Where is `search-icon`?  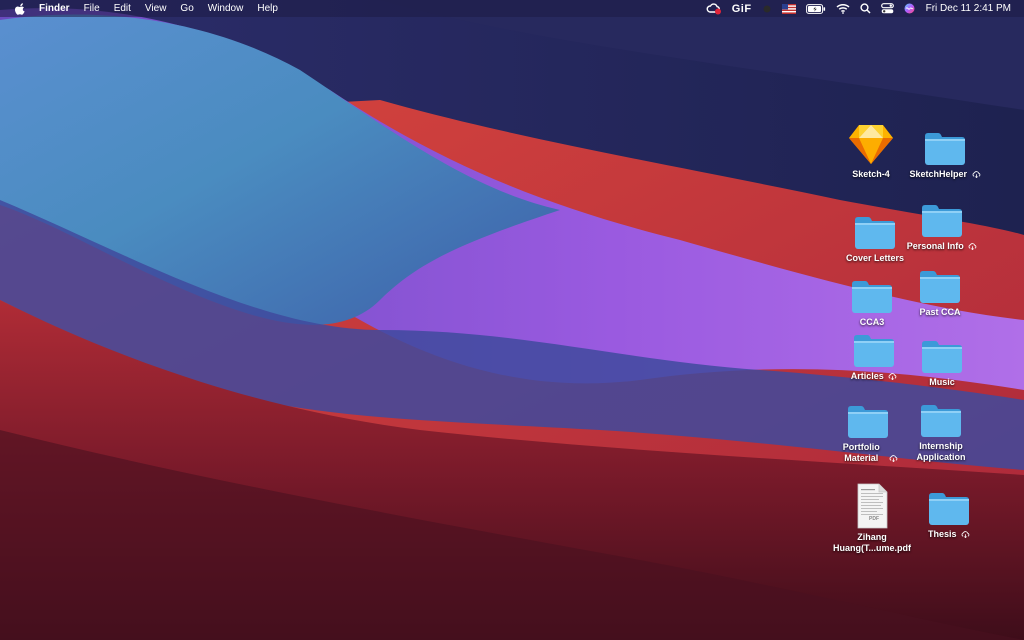 search-icon is located at coordinates (865, 8).